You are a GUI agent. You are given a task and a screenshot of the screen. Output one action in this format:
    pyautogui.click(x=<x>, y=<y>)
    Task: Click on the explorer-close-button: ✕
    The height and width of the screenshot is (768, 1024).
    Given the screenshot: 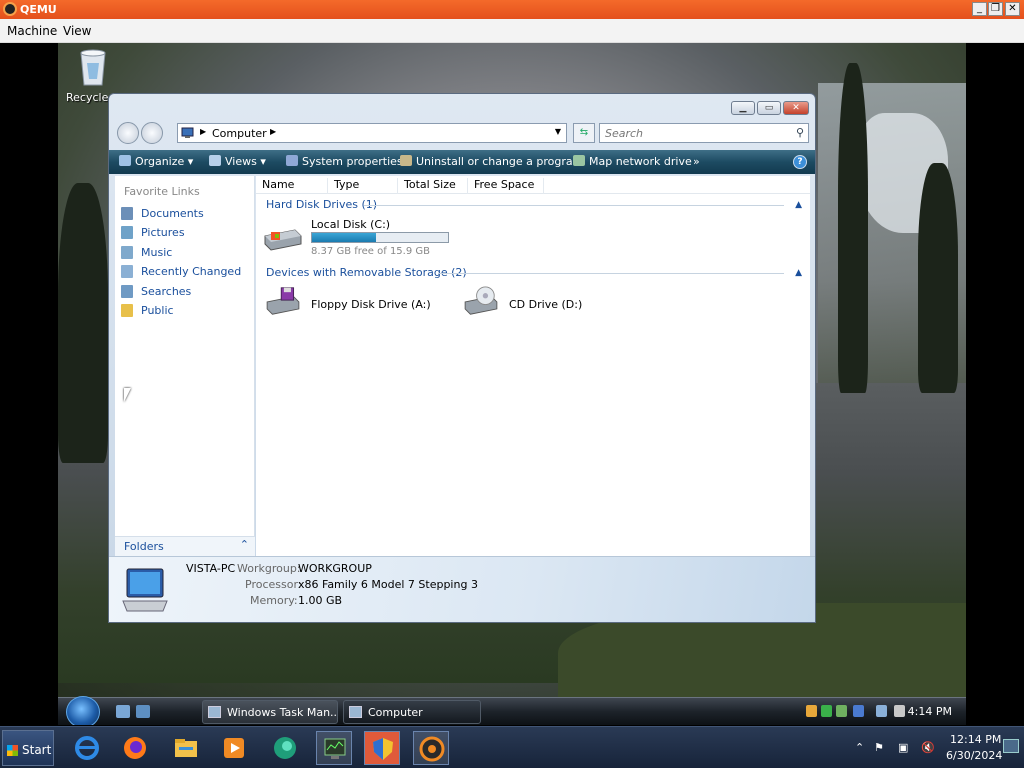 What is the action you would take?
    pyautogui.click(x=796, y=108)
    